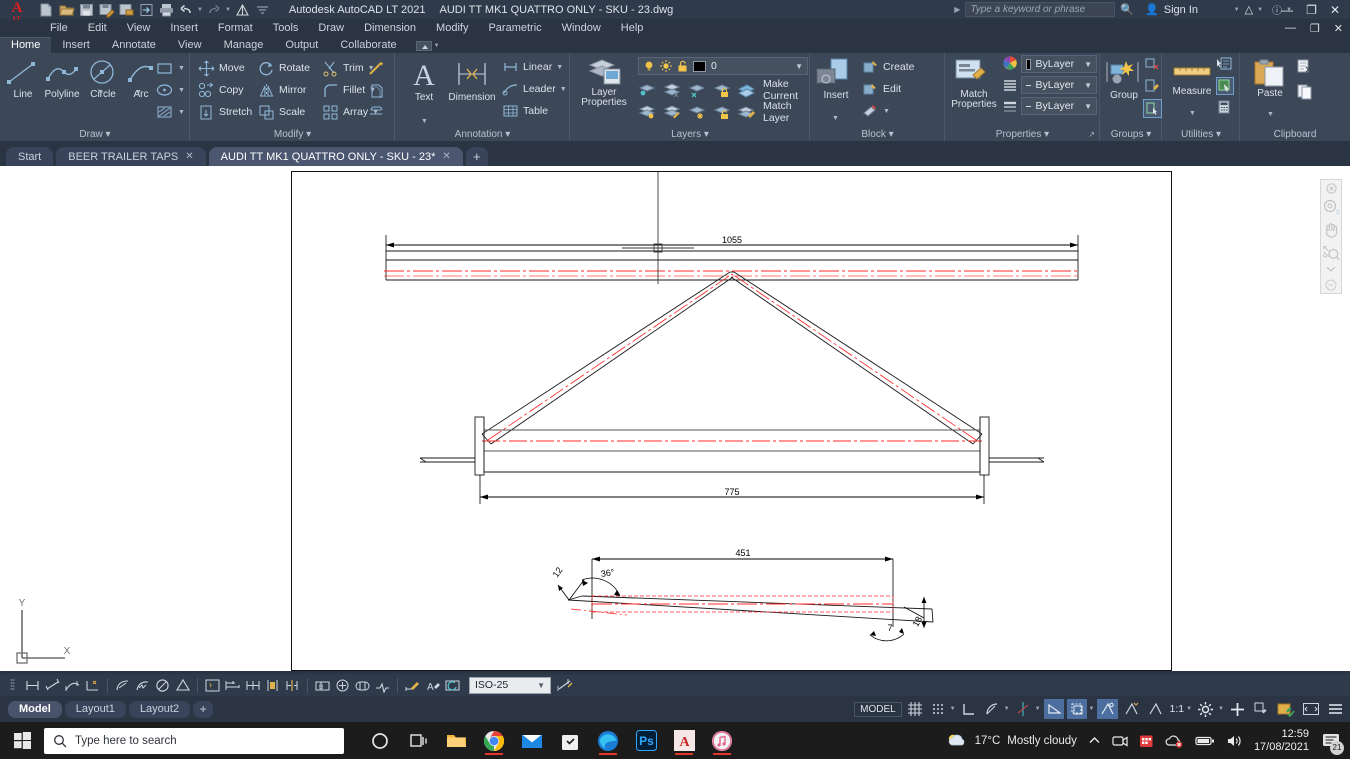  Describe the element at coordinates (876, 111) in the screenshot. I see `block-attributes-button: ▼` at that location.